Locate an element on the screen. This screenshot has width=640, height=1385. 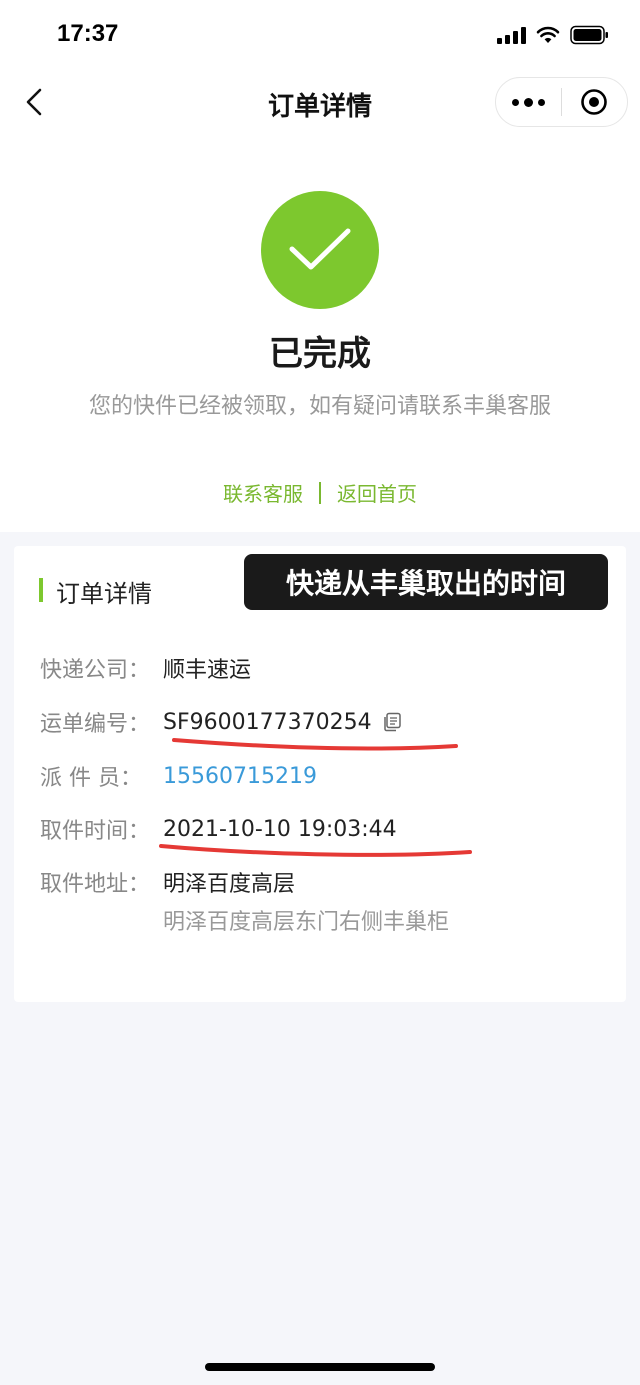
pickup-time-underline-mark is located at coordinates (315, 850).